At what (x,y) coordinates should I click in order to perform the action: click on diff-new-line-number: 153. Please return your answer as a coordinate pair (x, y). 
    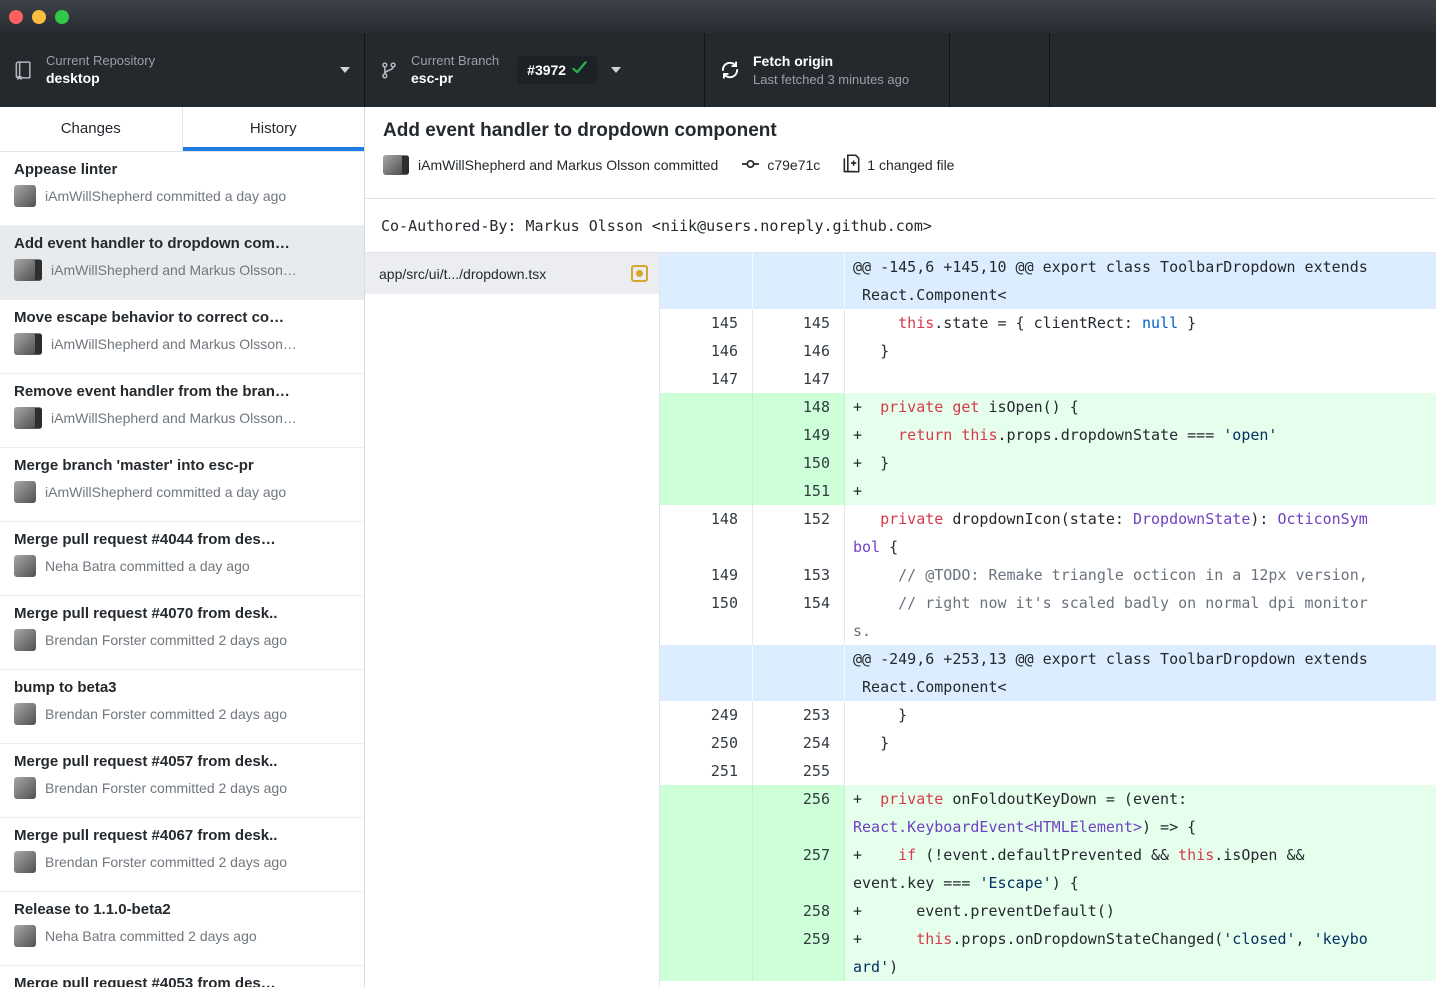
    Looking at the image, I should click on (799, 575).